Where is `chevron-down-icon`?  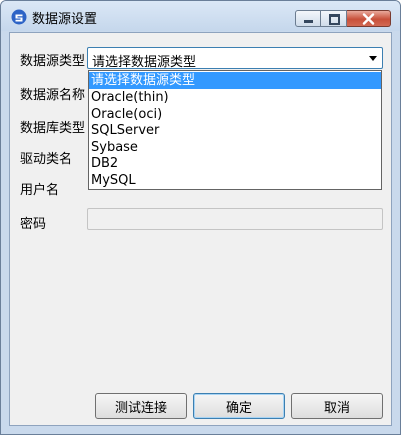 chevron-down-icon is located at coordinates (373, 58).